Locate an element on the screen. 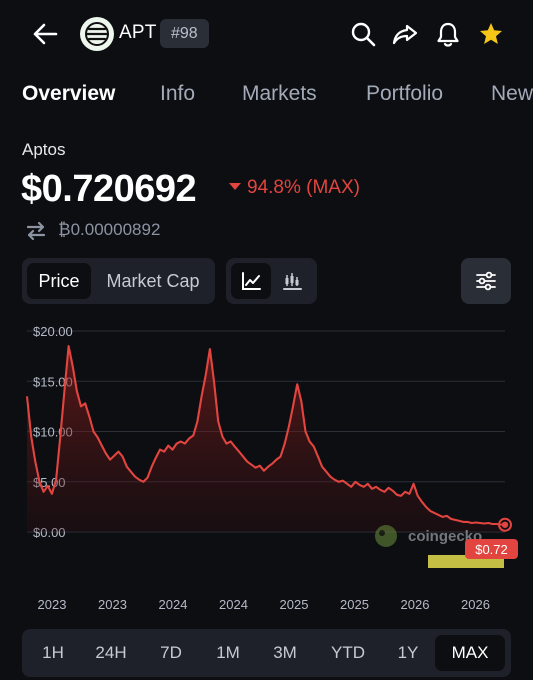 The height and width of the screenshot is (680, 533). share-icon is located at coordinates (405, 34).